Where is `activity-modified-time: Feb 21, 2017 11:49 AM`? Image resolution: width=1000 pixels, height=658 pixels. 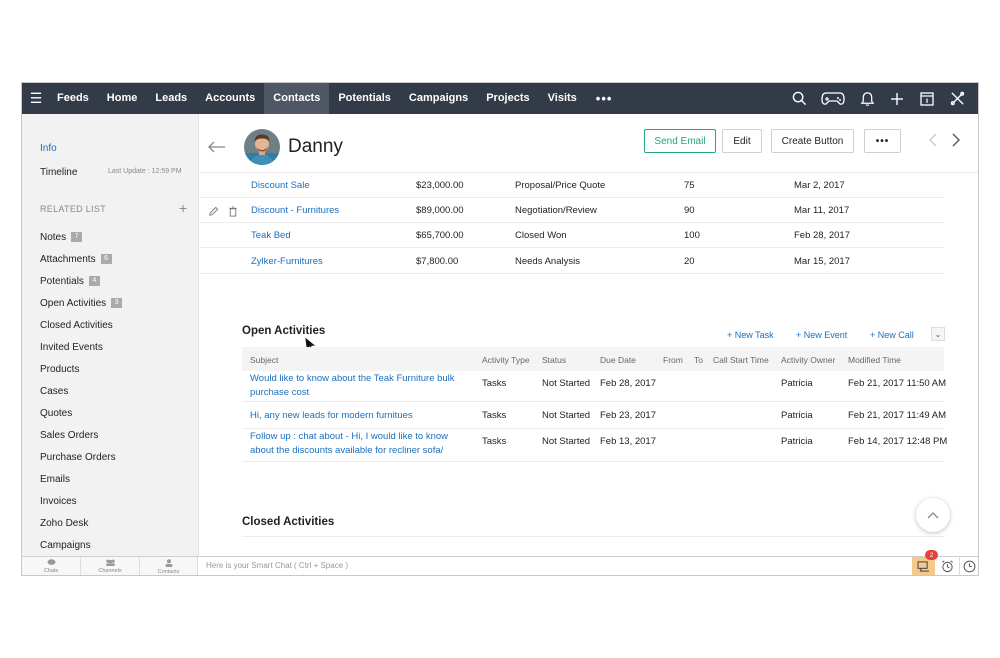 activity-modified-time: Feb 21, 2017 11:49 AM is located at coordinates (897, 415).